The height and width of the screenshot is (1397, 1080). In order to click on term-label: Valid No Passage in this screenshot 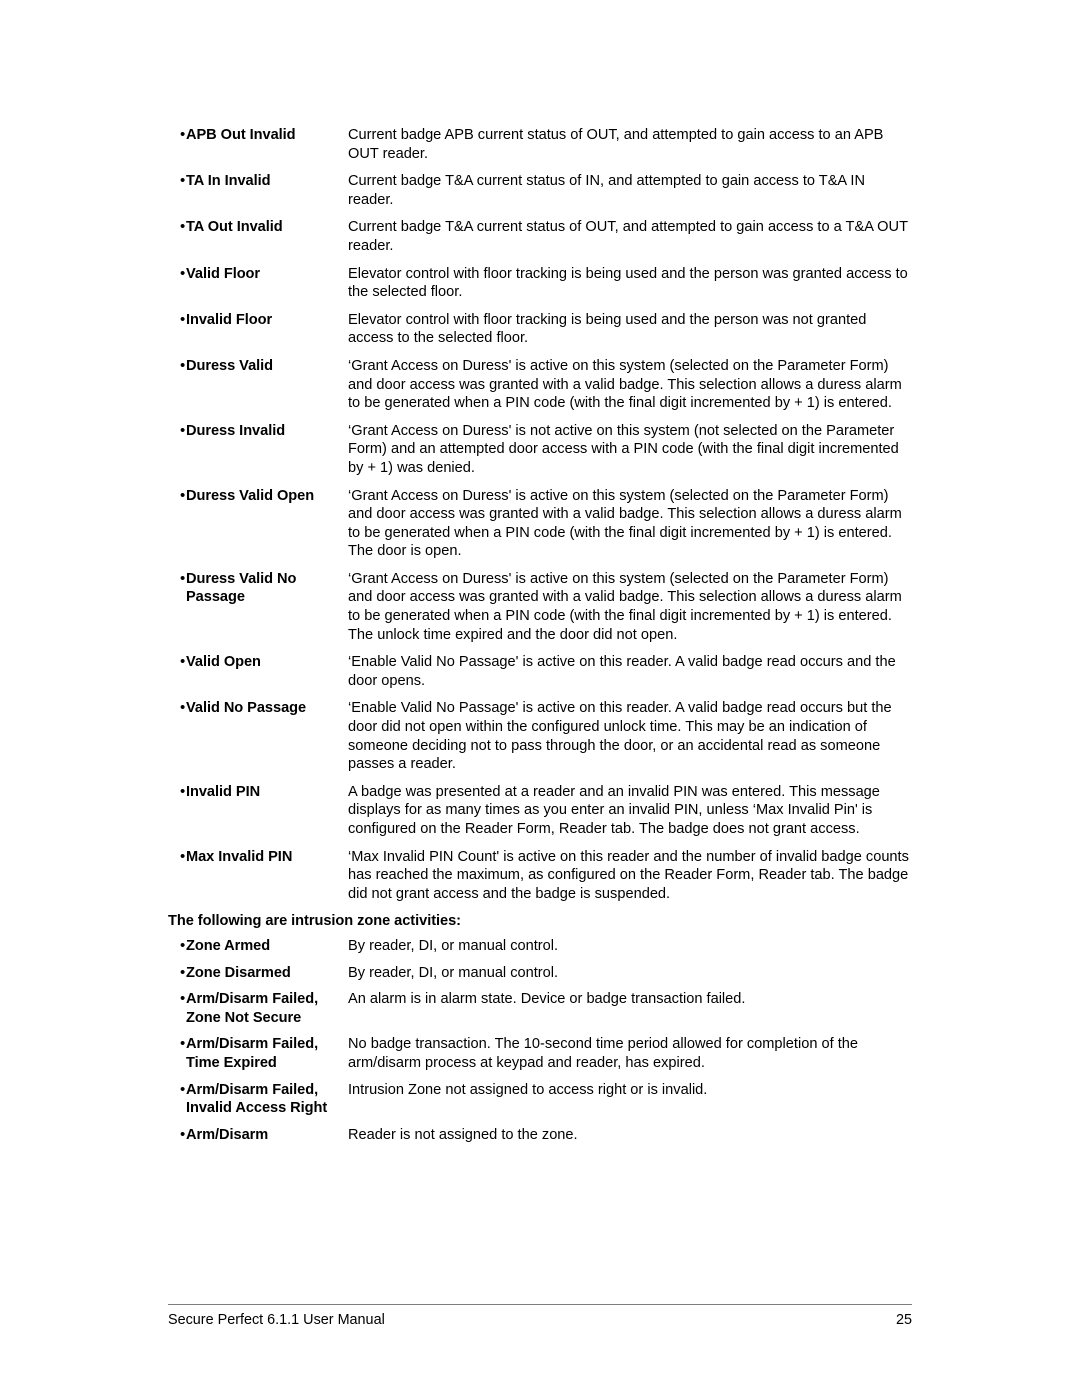, I will do `click(246, 708)`.